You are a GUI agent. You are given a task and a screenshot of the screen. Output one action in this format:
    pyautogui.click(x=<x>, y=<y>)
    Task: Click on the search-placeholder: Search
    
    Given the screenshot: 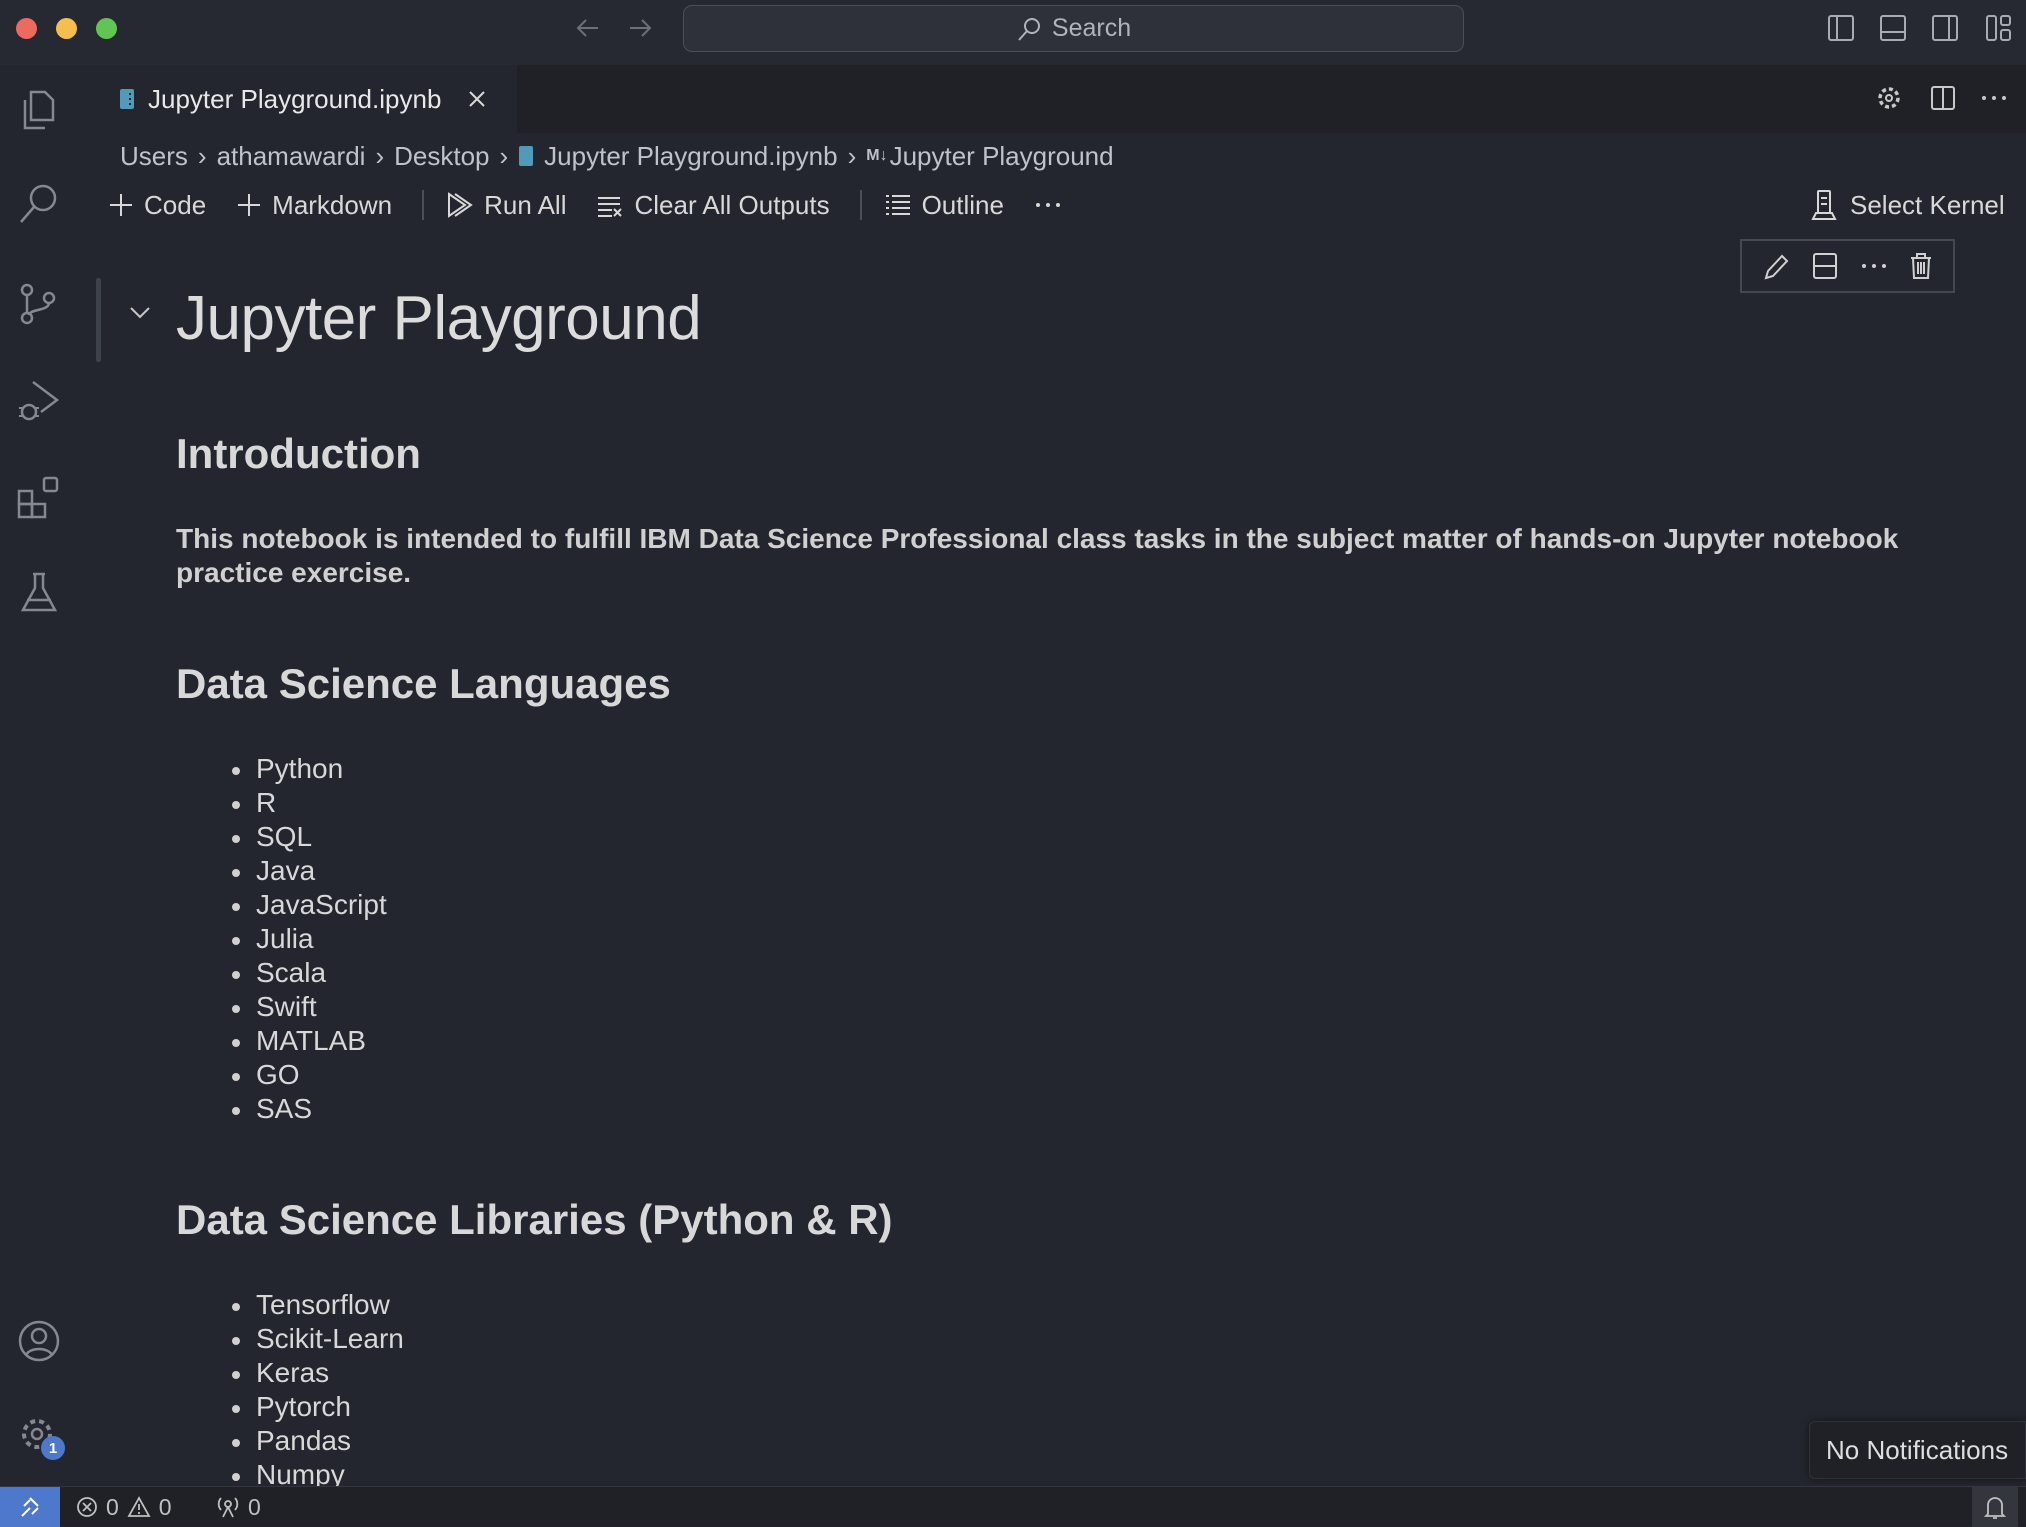 What is the action you would take?
    pyautogui.click(x=1091, y=28)
    